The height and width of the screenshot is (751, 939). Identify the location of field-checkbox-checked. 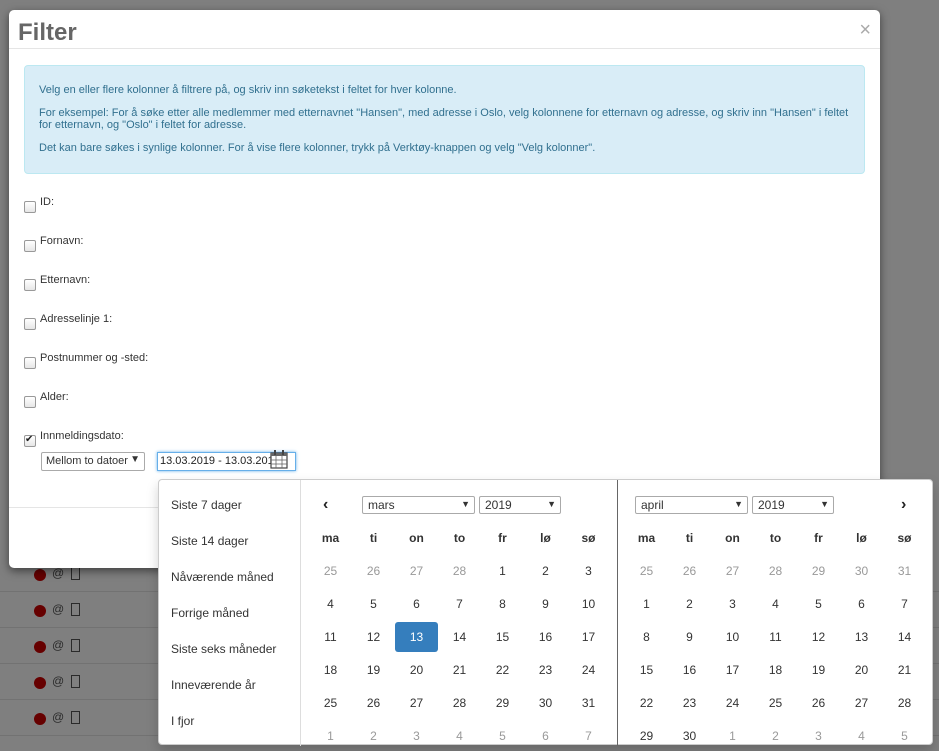
(30, 440).